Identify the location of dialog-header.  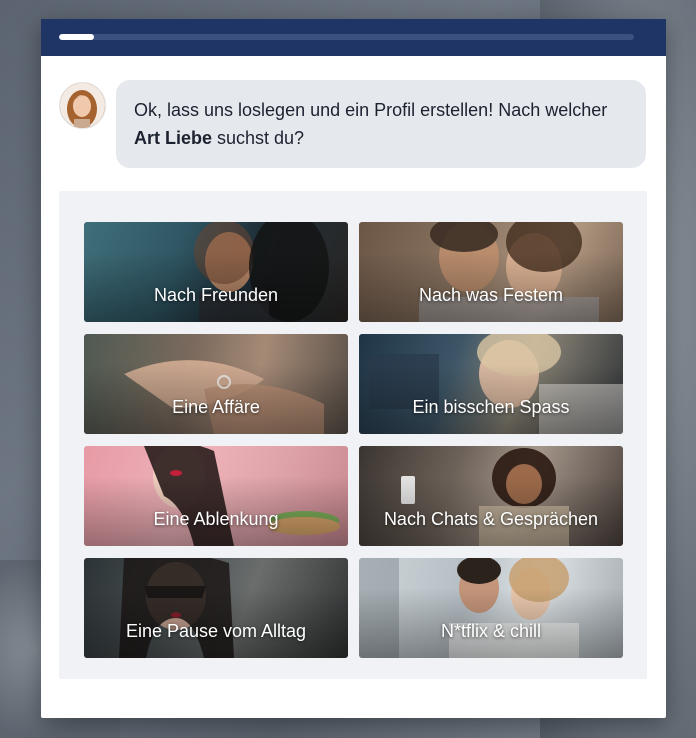
(353, 37).